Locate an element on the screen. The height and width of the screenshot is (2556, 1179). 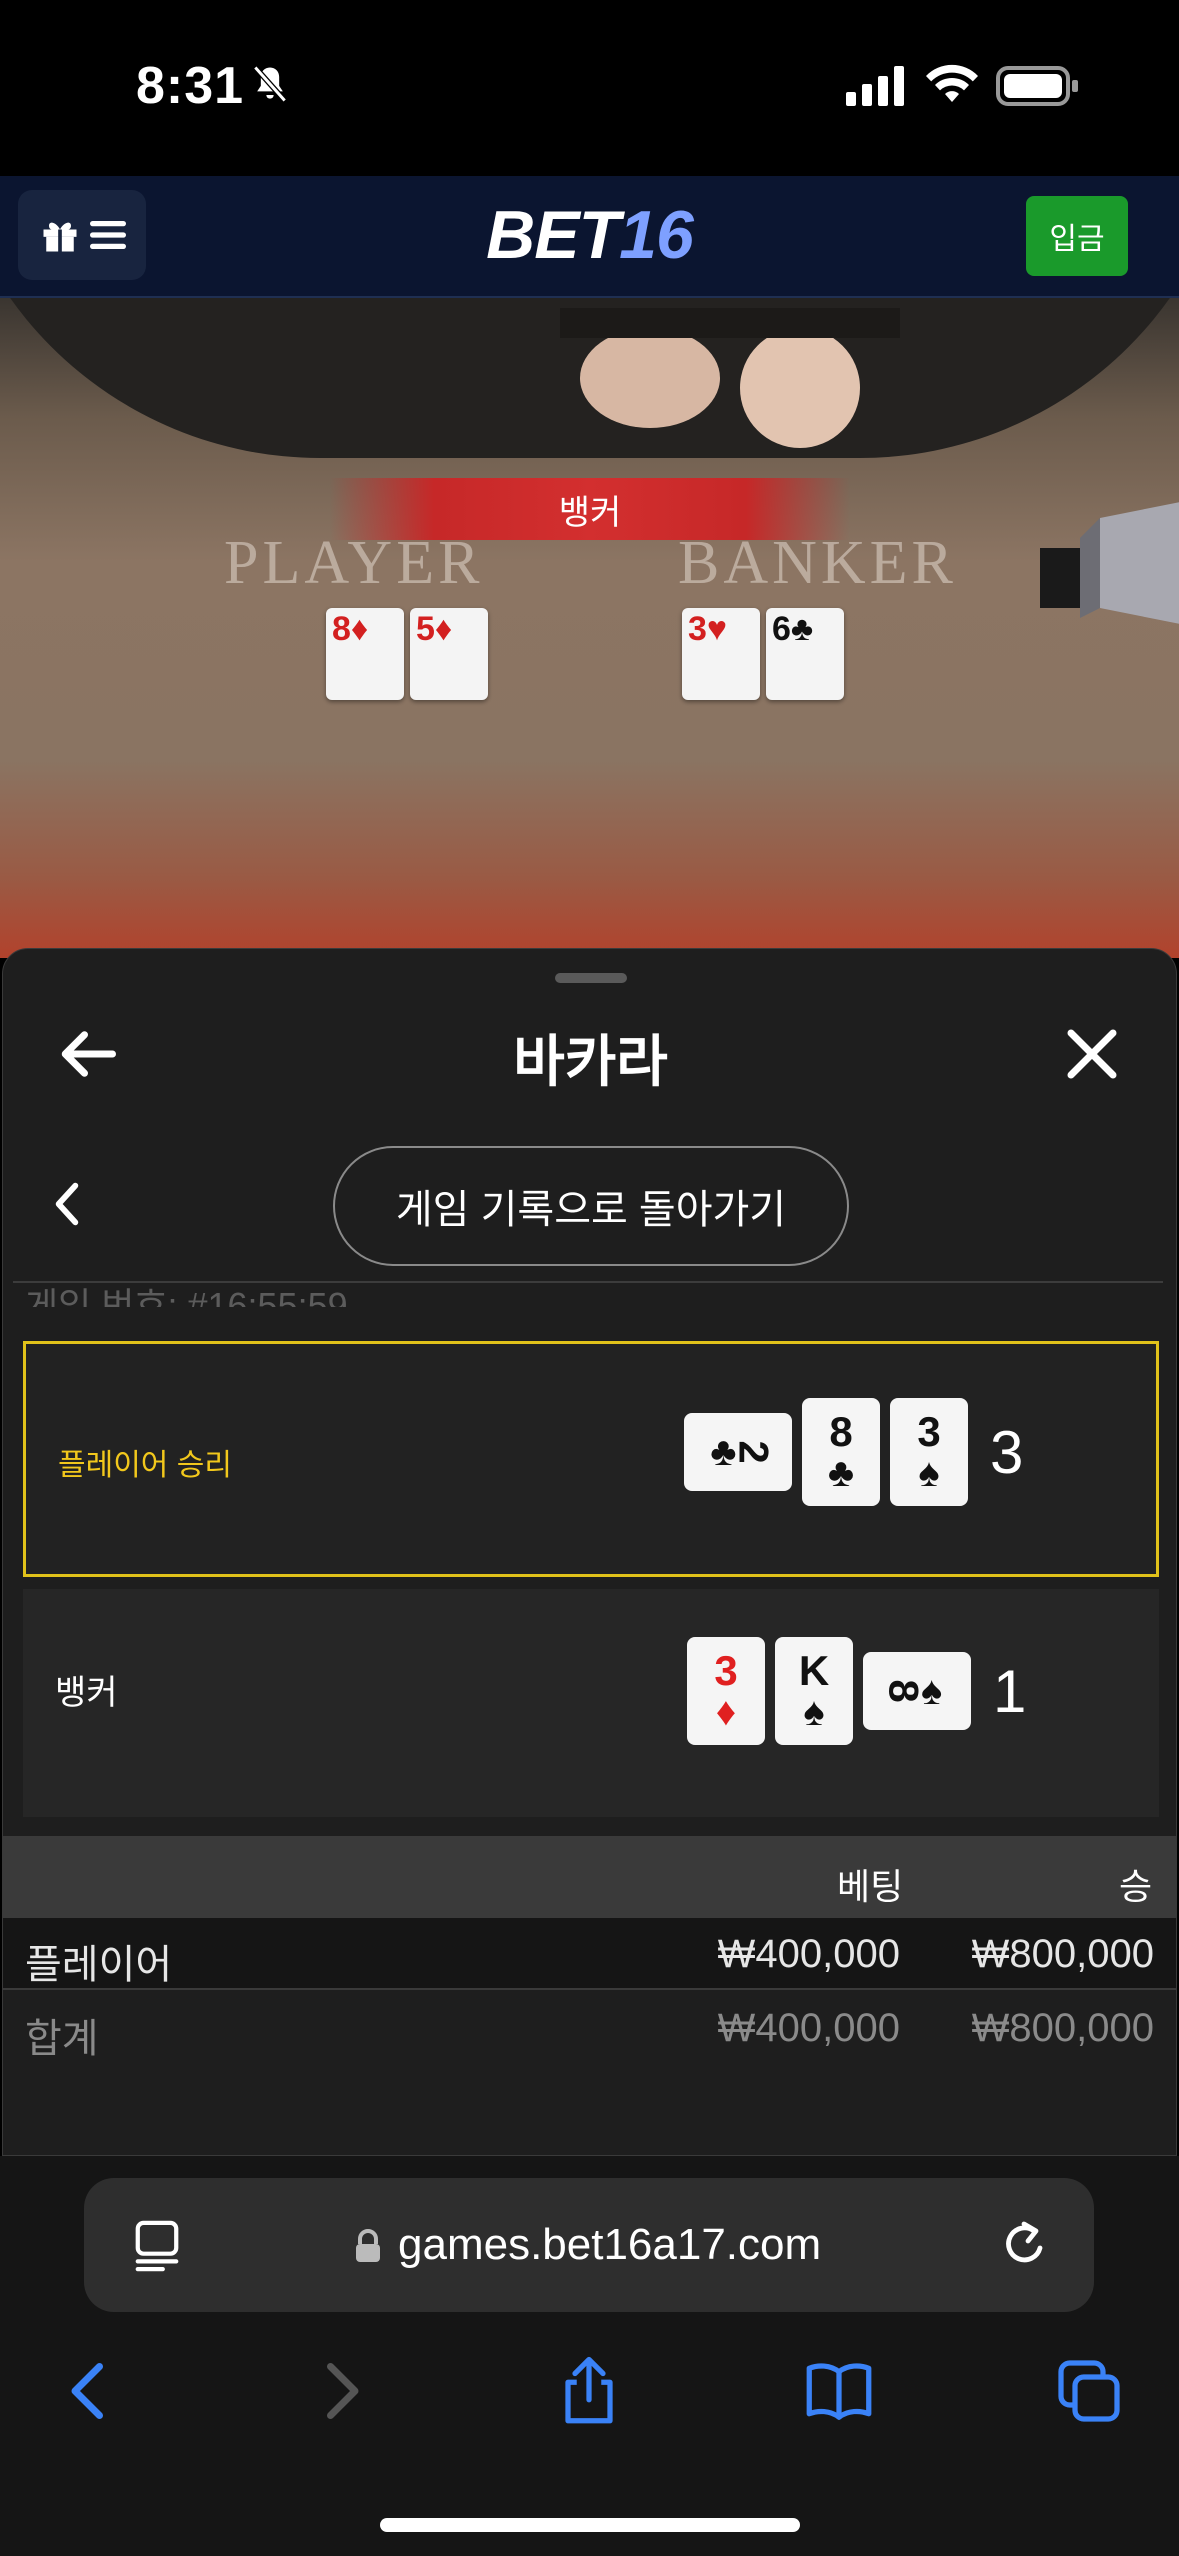
table-card: 6♣ is located at coordinates (805, 654).